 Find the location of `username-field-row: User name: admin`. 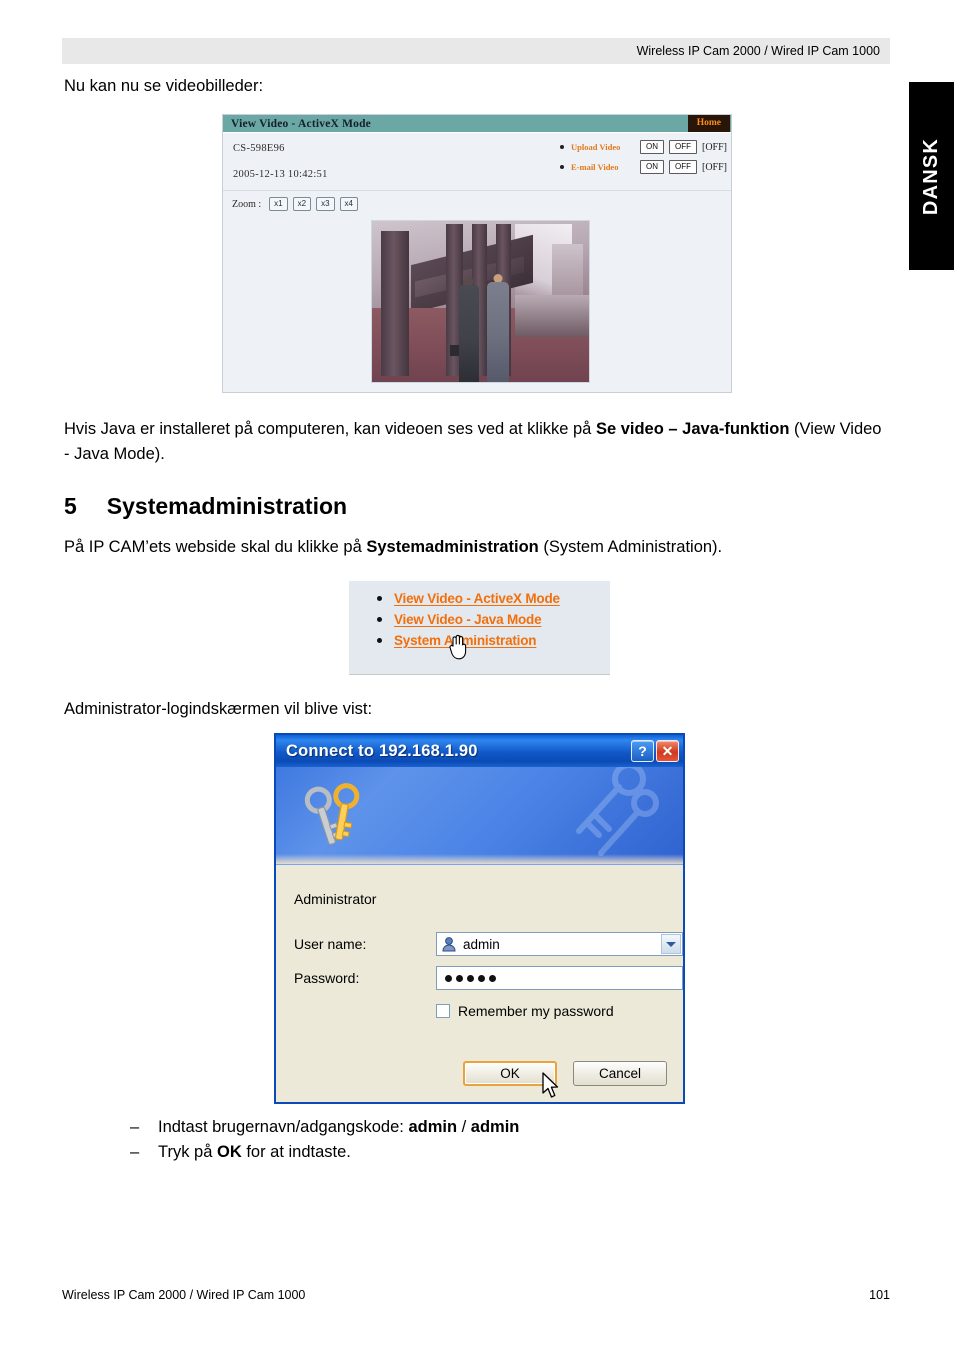

username-field-row: User name: admin is located at coordinates (488, 944).